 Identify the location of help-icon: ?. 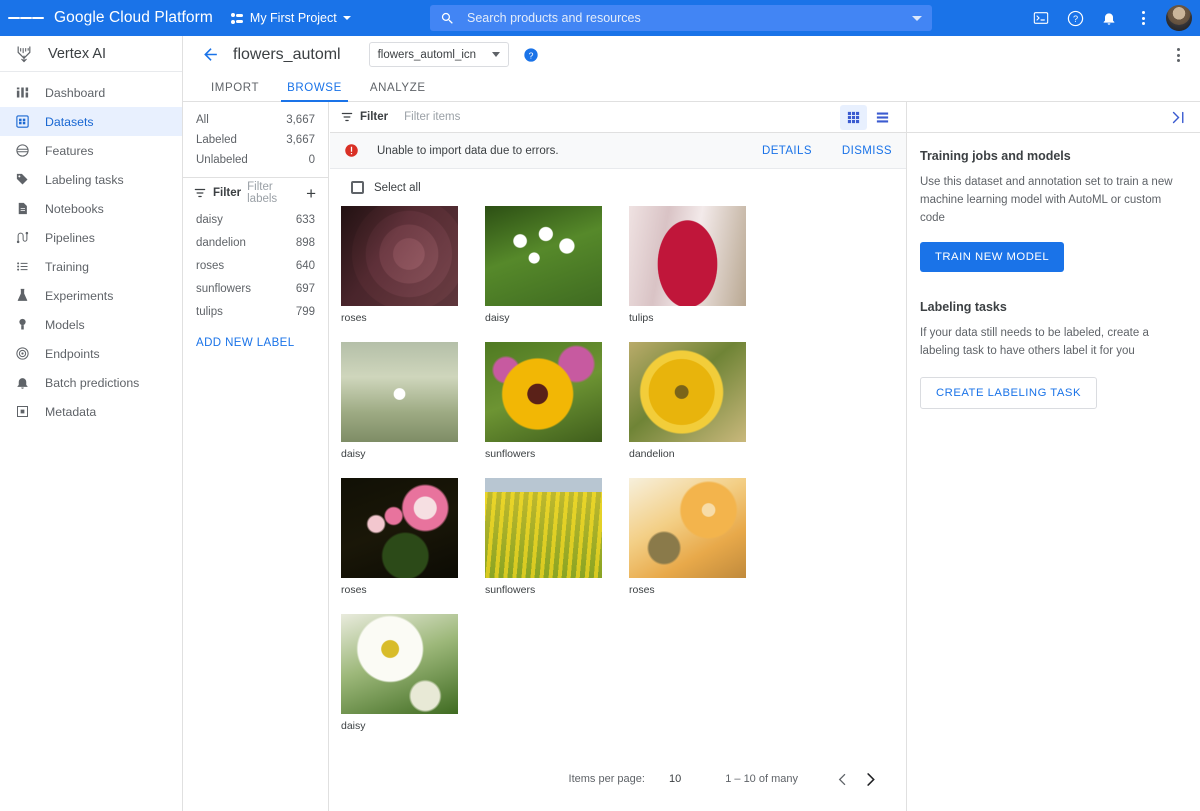
(1075, 18).